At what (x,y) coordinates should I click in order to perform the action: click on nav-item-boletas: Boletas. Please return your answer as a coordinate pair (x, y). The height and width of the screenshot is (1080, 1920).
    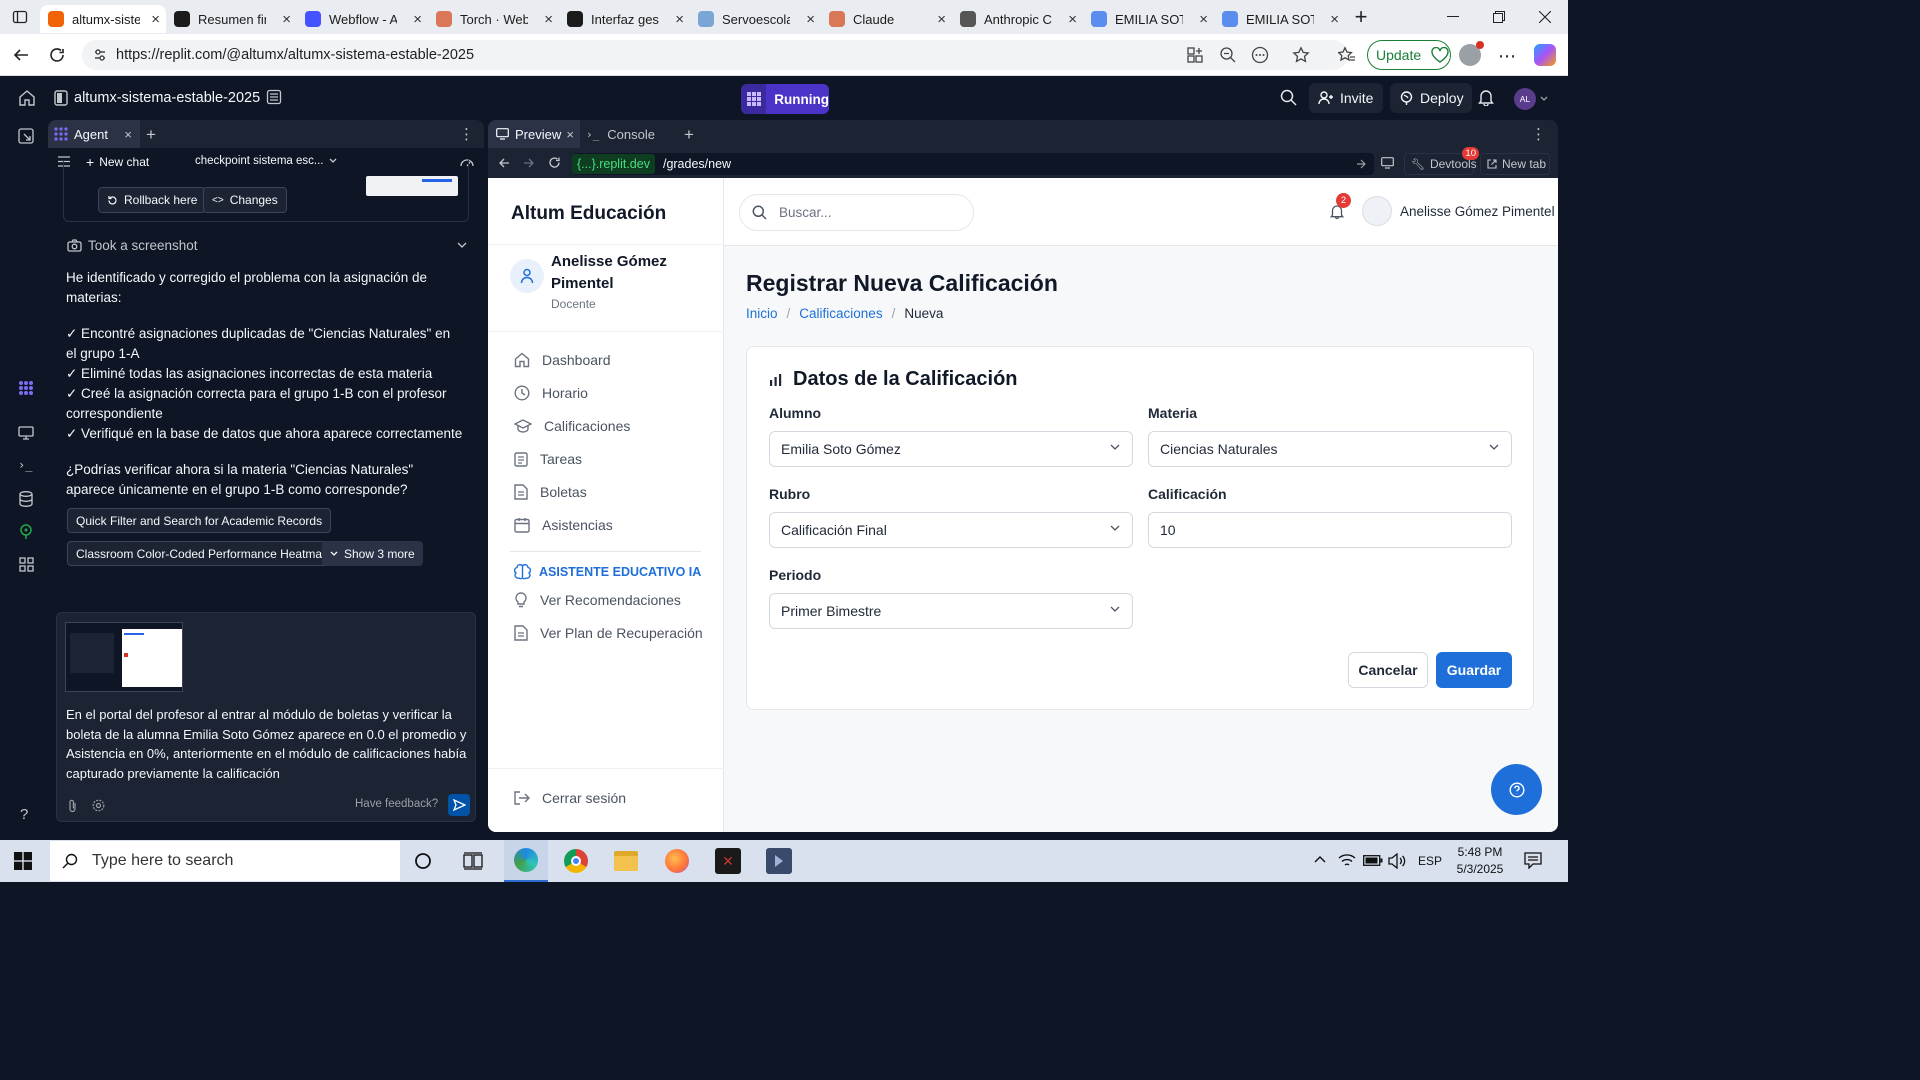
    Looking at the image, I should click on (550, 492).